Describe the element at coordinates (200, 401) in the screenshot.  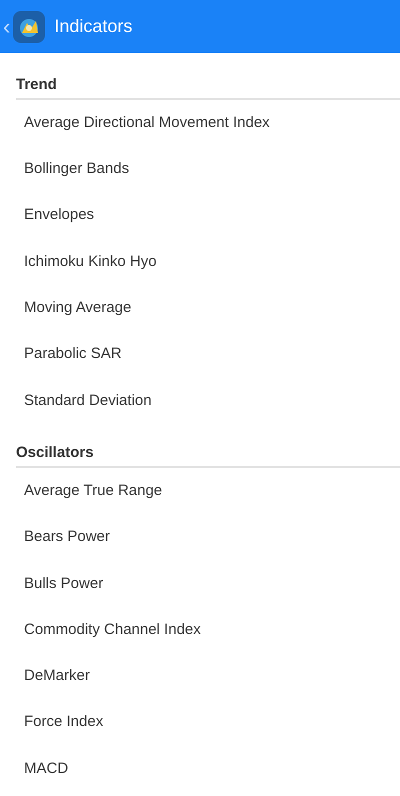
I see `indicator-item: Standard Deviation` at that location.